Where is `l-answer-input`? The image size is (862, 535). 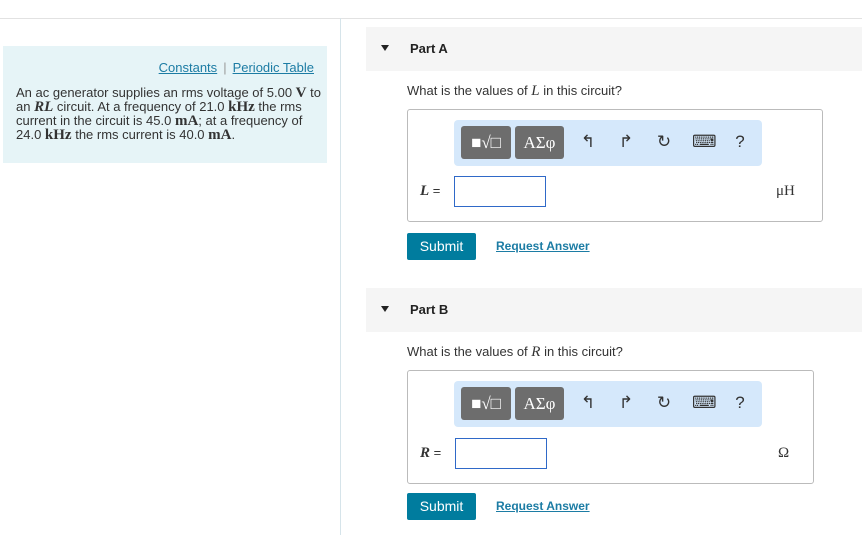
l-answer-input is located at coordinates (500, 191).